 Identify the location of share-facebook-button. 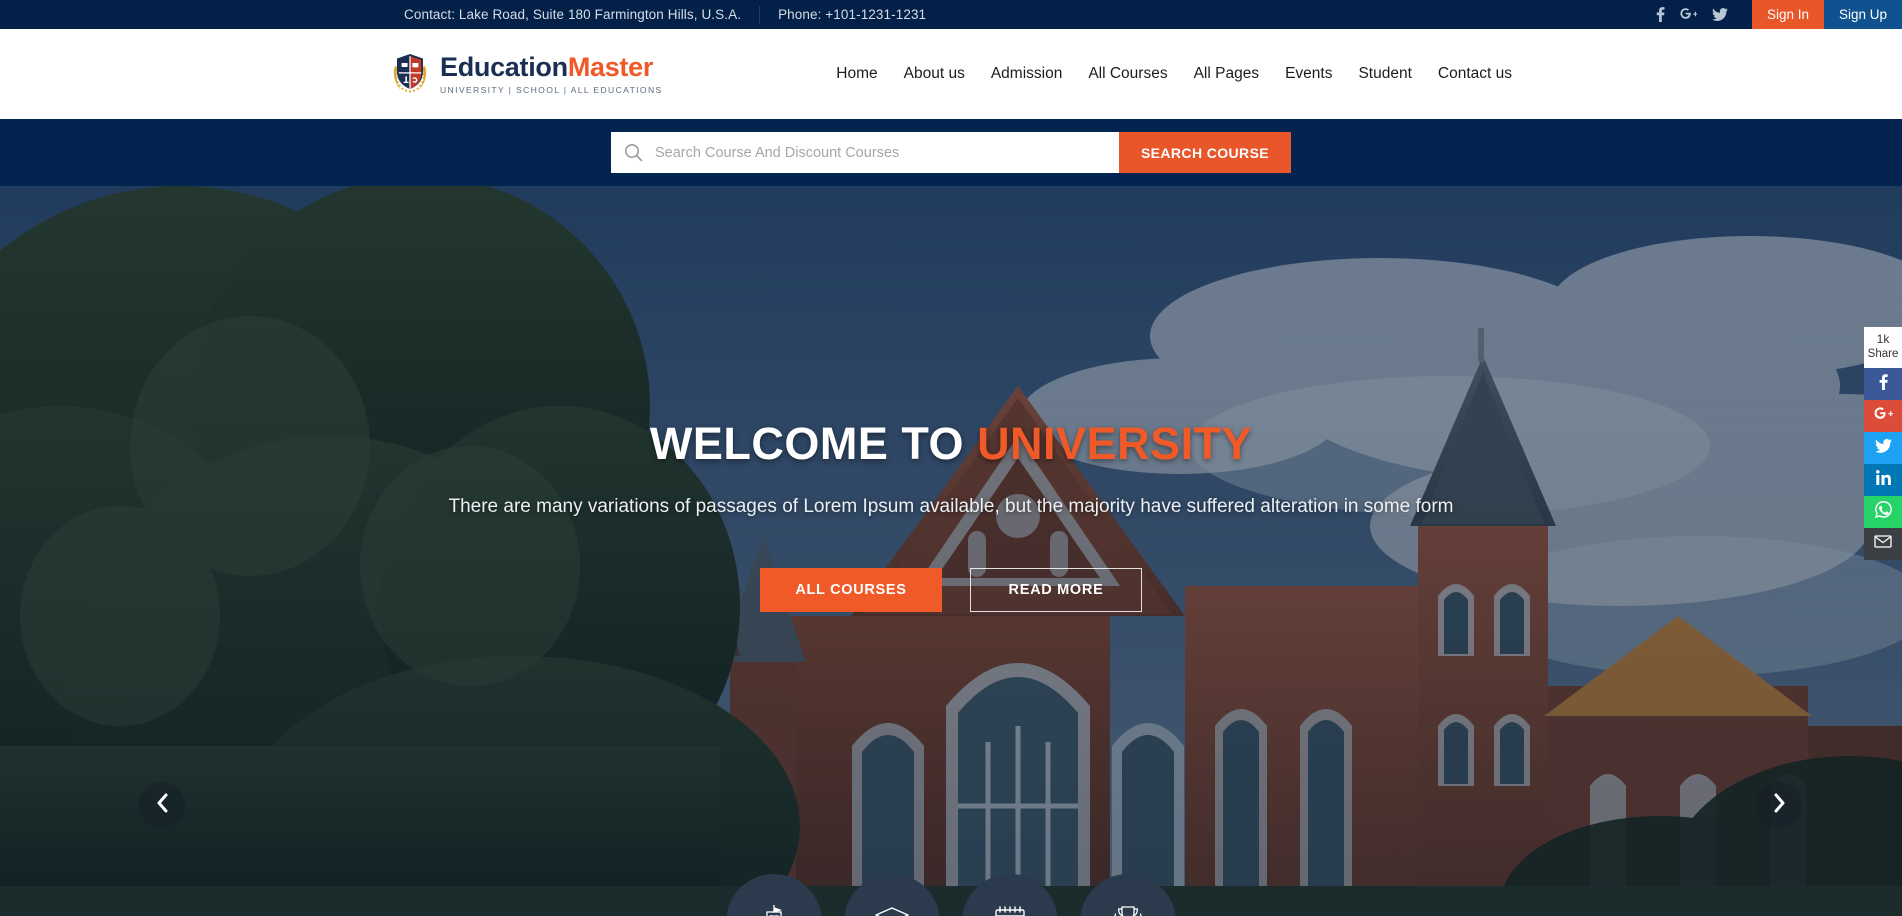
(1883, 384).